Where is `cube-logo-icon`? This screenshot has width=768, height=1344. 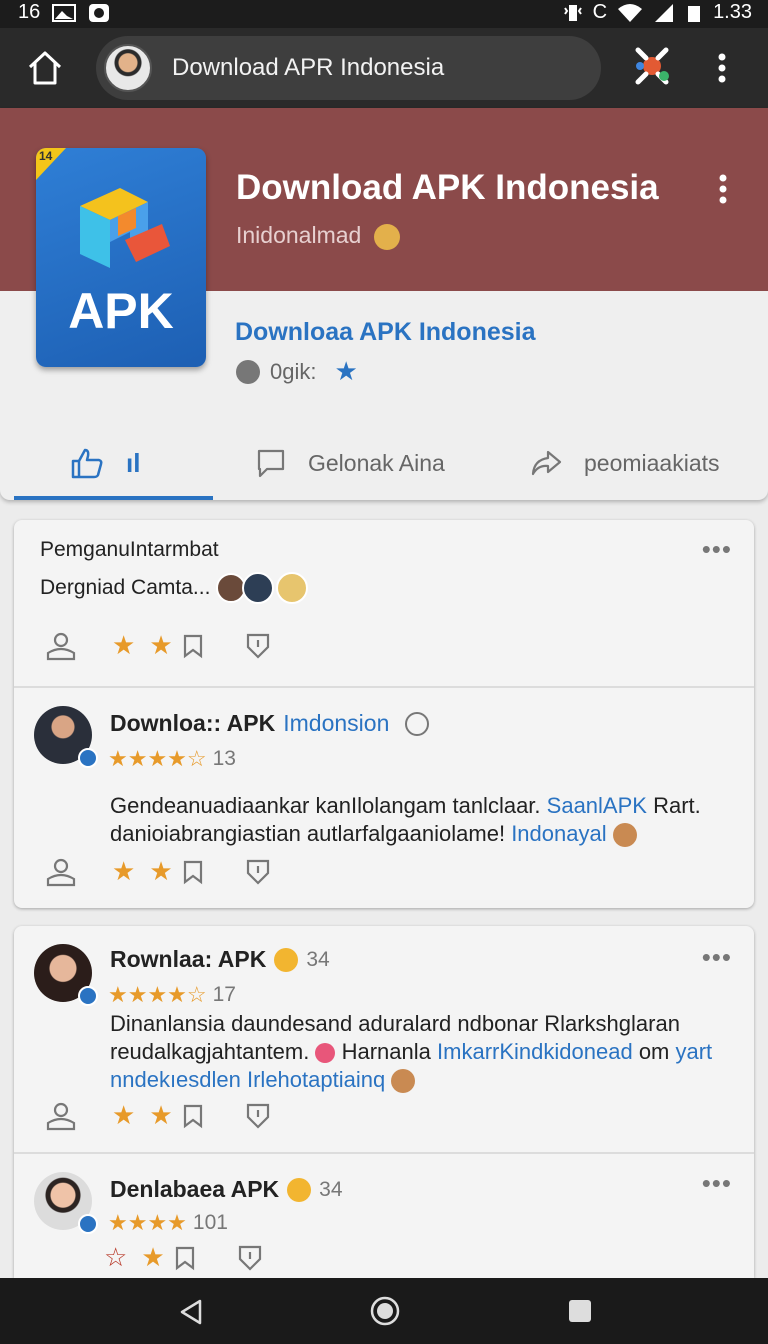 cube-logo-icon is located at coordinates (125, 228).